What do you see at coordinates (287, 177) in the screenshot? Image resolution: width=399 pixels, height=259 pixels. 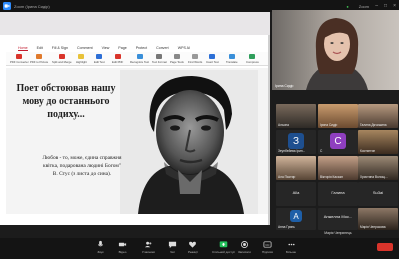 I see `participant-name: Ала Пастир` at bounding box center [287, 177].